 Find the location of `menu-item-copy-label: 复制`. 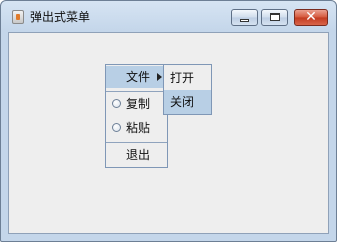

menu-item-copy-label: 复制 is located at coordinates (138, 104).